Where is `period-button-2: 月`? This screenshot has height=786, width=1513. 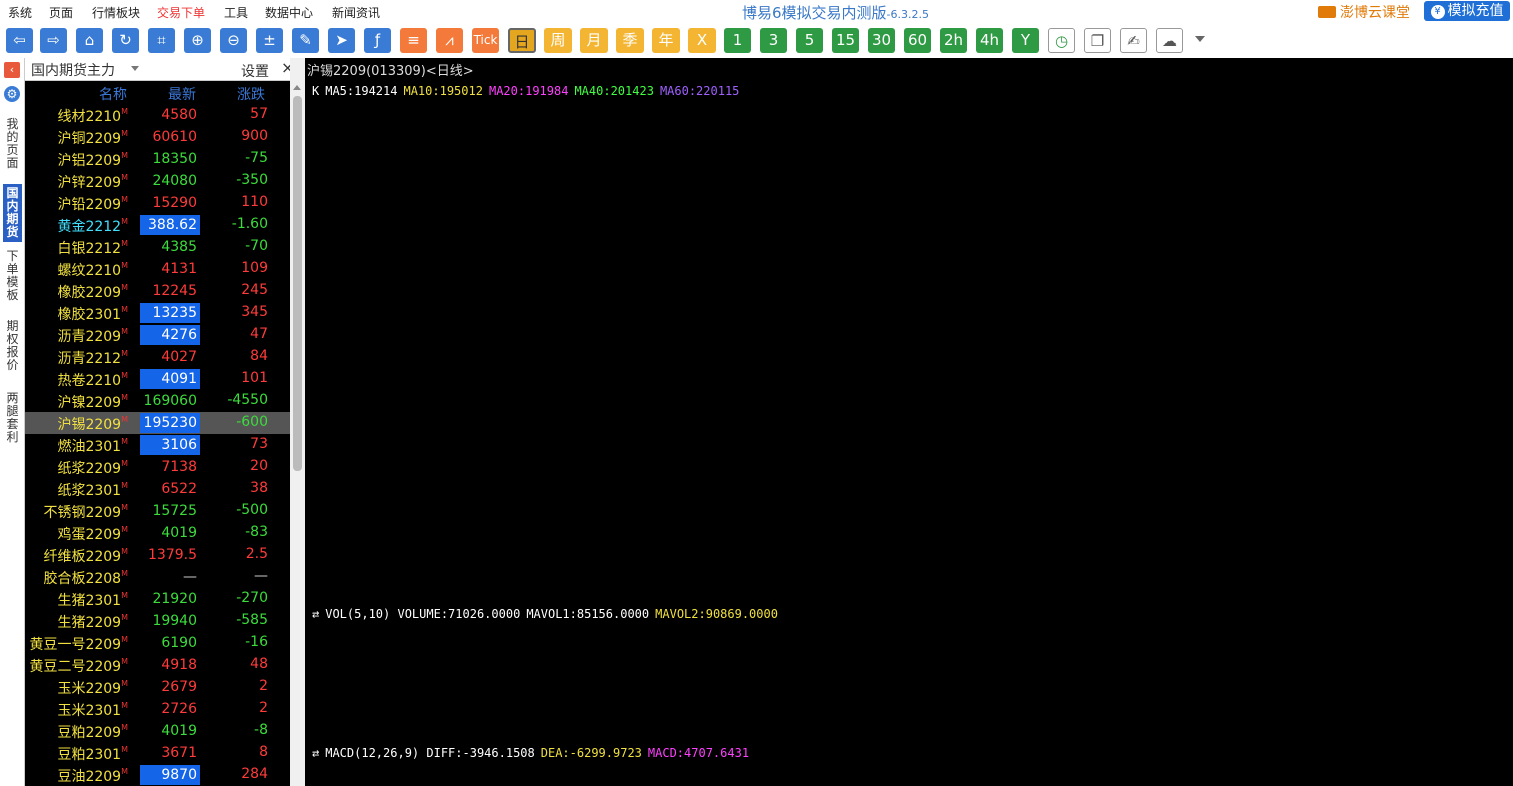
period-button-2: 月 is located at coordinates (594, 40).